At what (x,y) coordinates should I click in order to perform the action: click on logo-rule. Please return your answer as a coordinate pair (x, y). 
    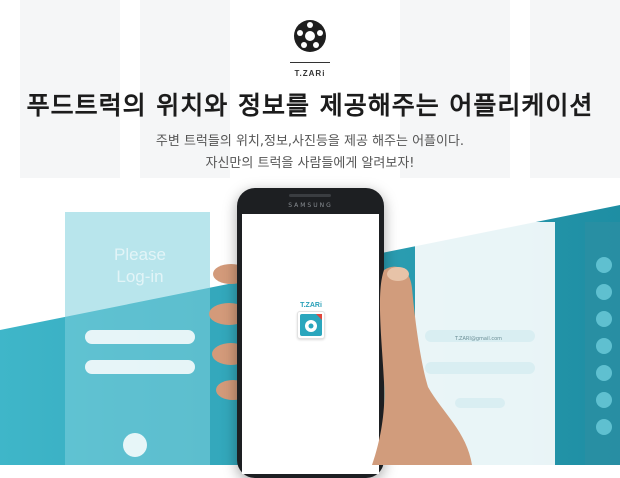
    Looking at the image, I should click on (310, 62).